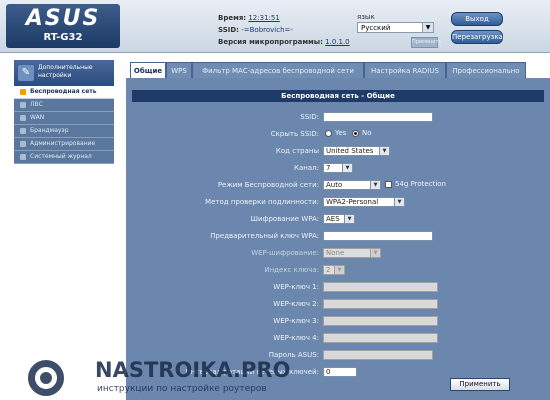 Image resolution: width=550 pixels, height=400 pixels. Describe the element at coordinates (63, 37) in the screenshot. I see `model-name: RT-G32` at that location.